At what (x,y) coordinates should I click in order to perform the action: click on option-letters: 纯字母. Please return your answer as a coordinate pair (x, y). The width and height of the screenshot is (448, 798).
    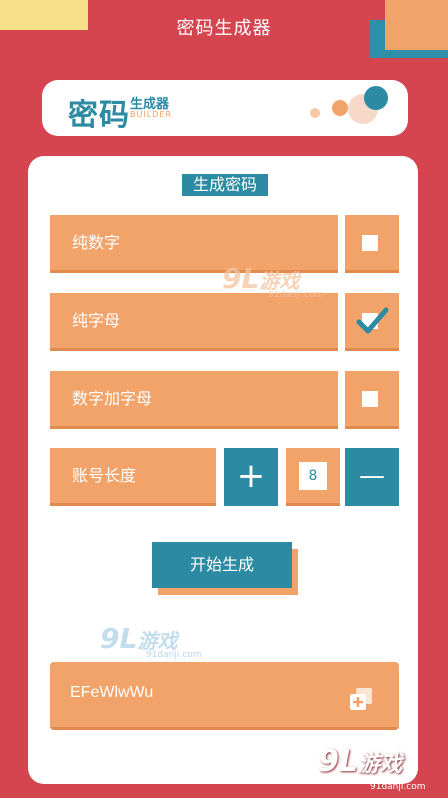
    Looking at the image, I should click on (194, 322).